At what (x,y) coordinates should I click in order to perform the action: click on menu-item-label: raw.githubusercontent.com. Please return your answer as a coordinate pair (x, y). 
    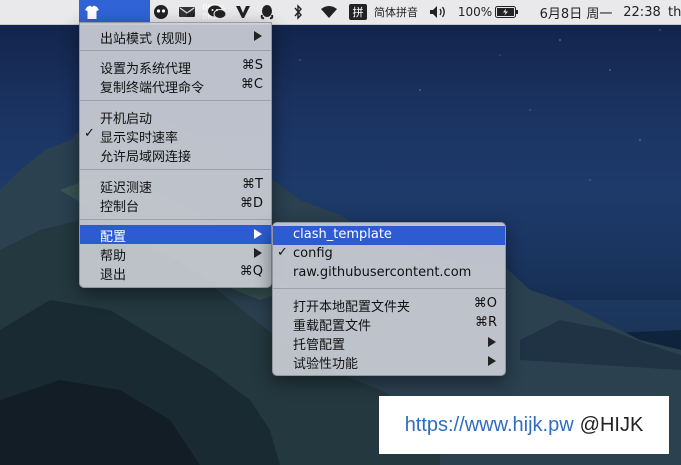
    Looking at the image, I should click on (382, 272).